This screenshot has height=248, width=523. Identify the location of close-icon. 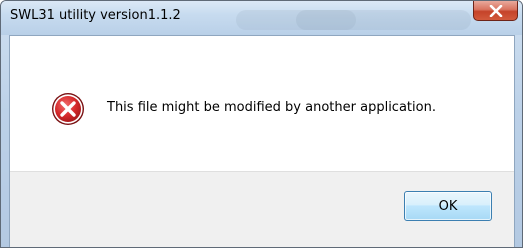
(496, 10).